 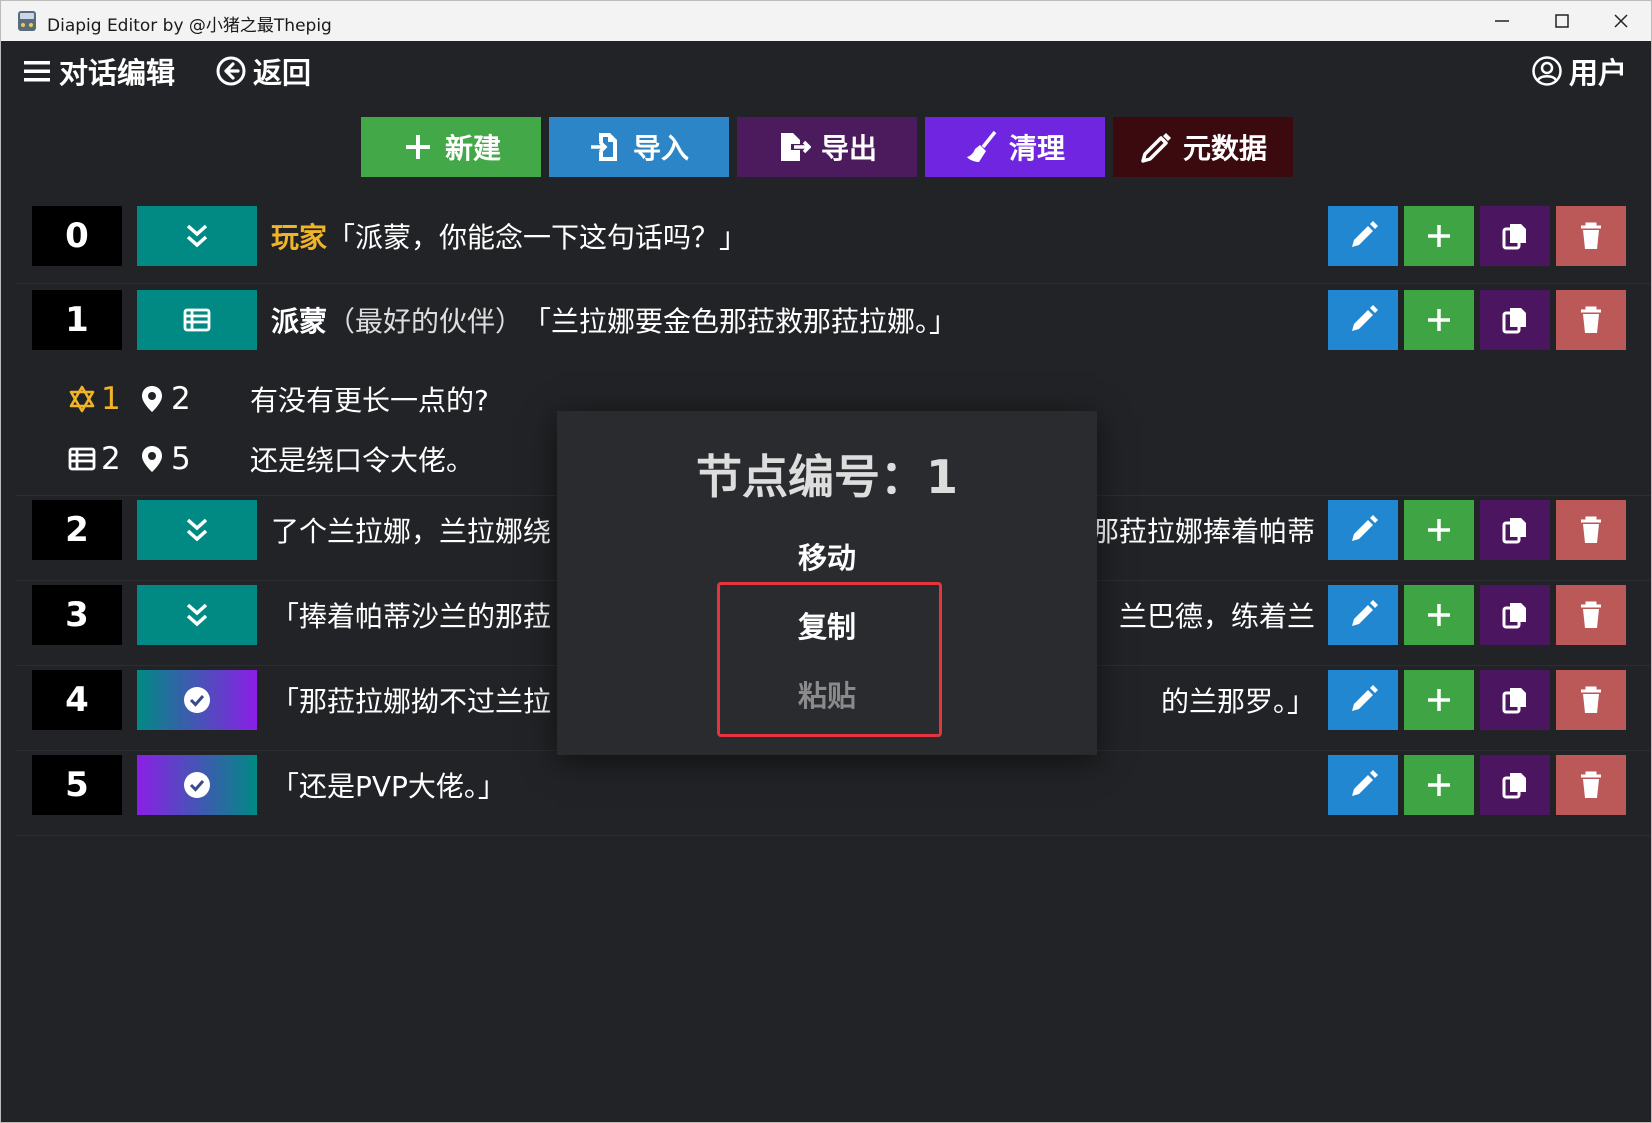 What do you see at coordinates (362, 460) in the screenshot?
I see `option-text: 还是绕口令大佬。` at bounding box center [362, 460].